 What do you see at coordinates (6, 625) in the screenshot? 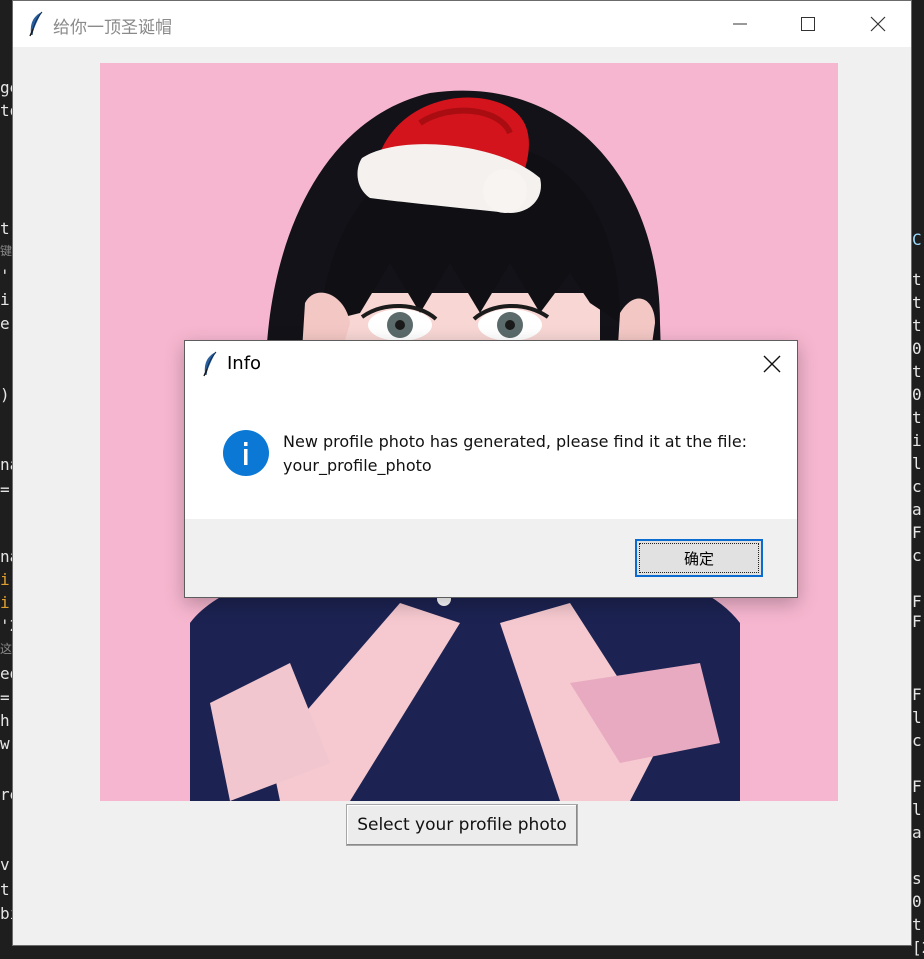
I see `code-fragment: '2` at bounding box center [6, 625].